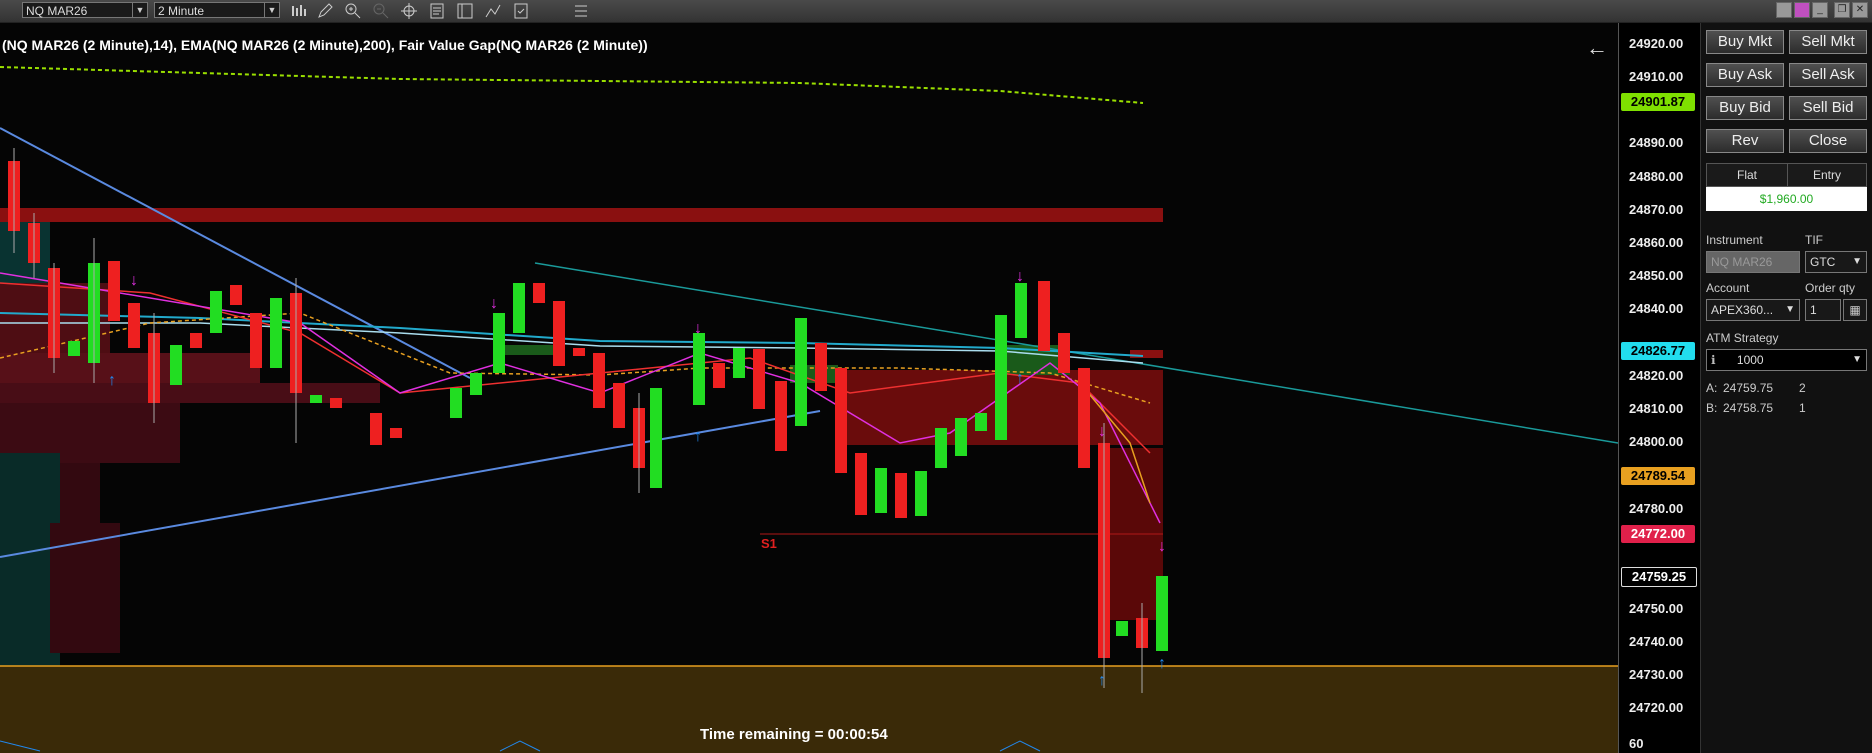  Describe the element at coordinates (1828, 141) in the screenshot. I see `close-button: Close` at that location.